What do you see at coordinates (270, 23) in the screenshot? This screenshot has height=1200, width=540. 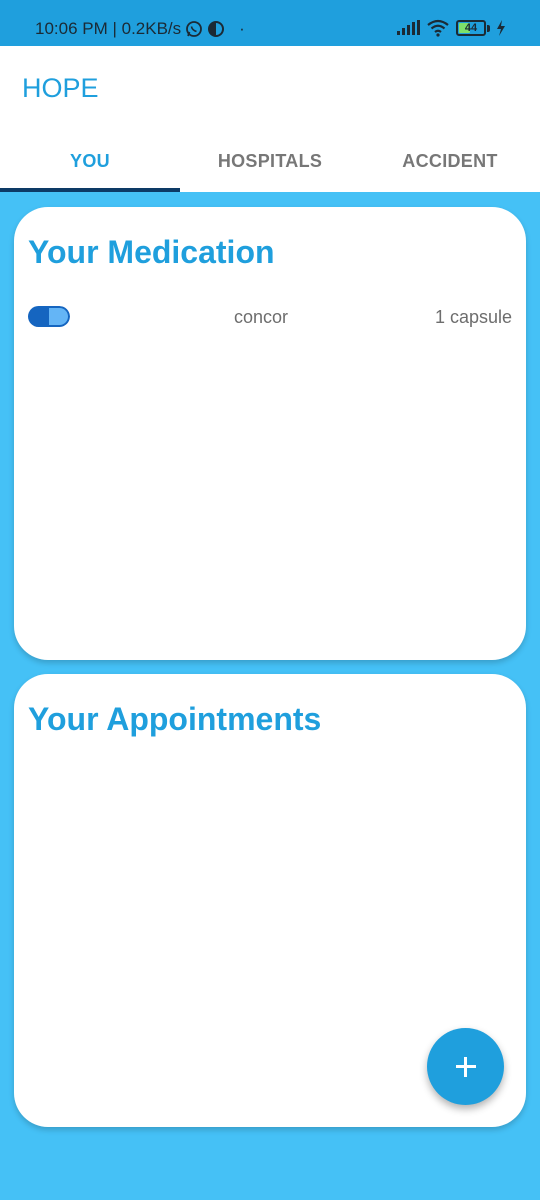 I see `status-bar: 10:06 PM | 0.2KB/s · 44` at bounding box center [270, 23].